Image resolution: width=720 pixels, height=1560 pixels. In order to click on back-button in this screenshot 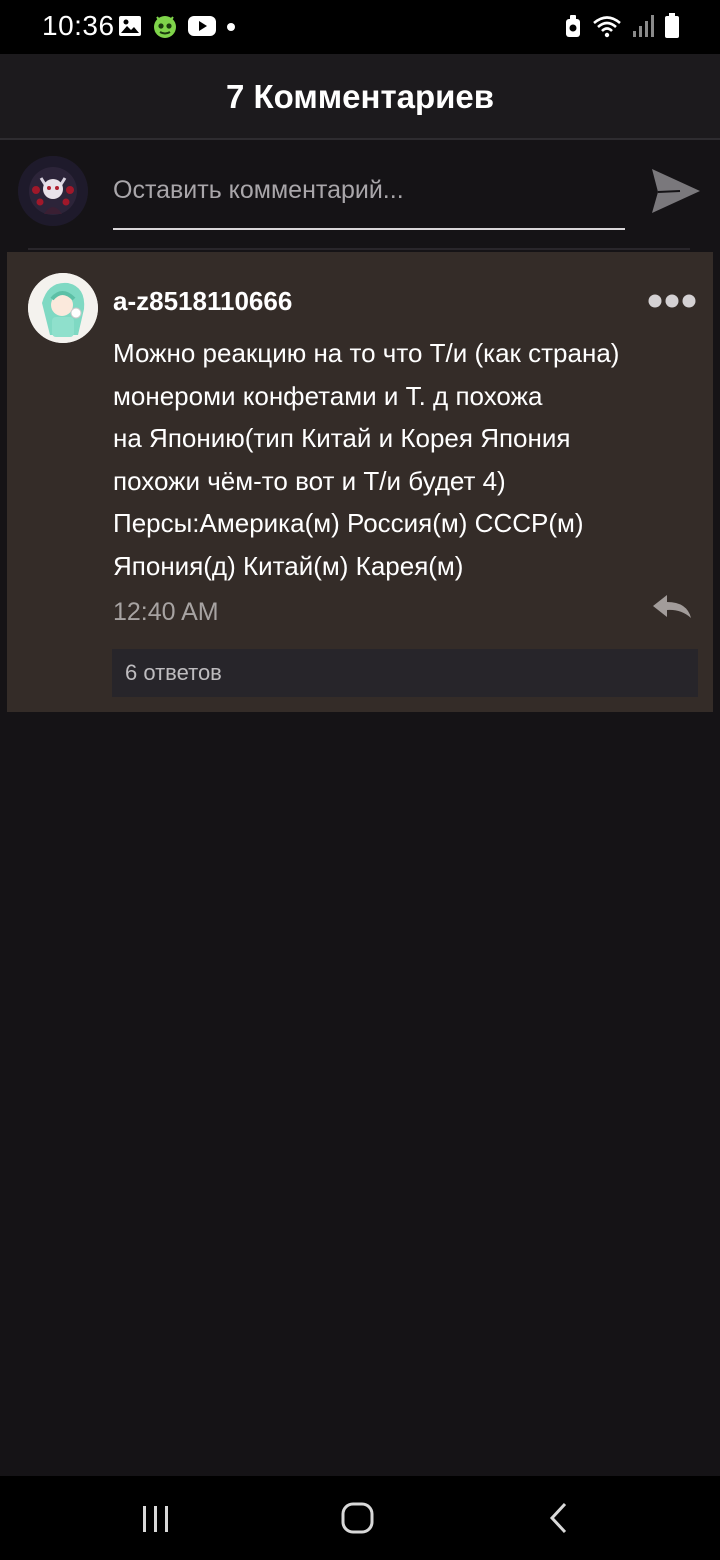, I will do `click(560, 1518)`.